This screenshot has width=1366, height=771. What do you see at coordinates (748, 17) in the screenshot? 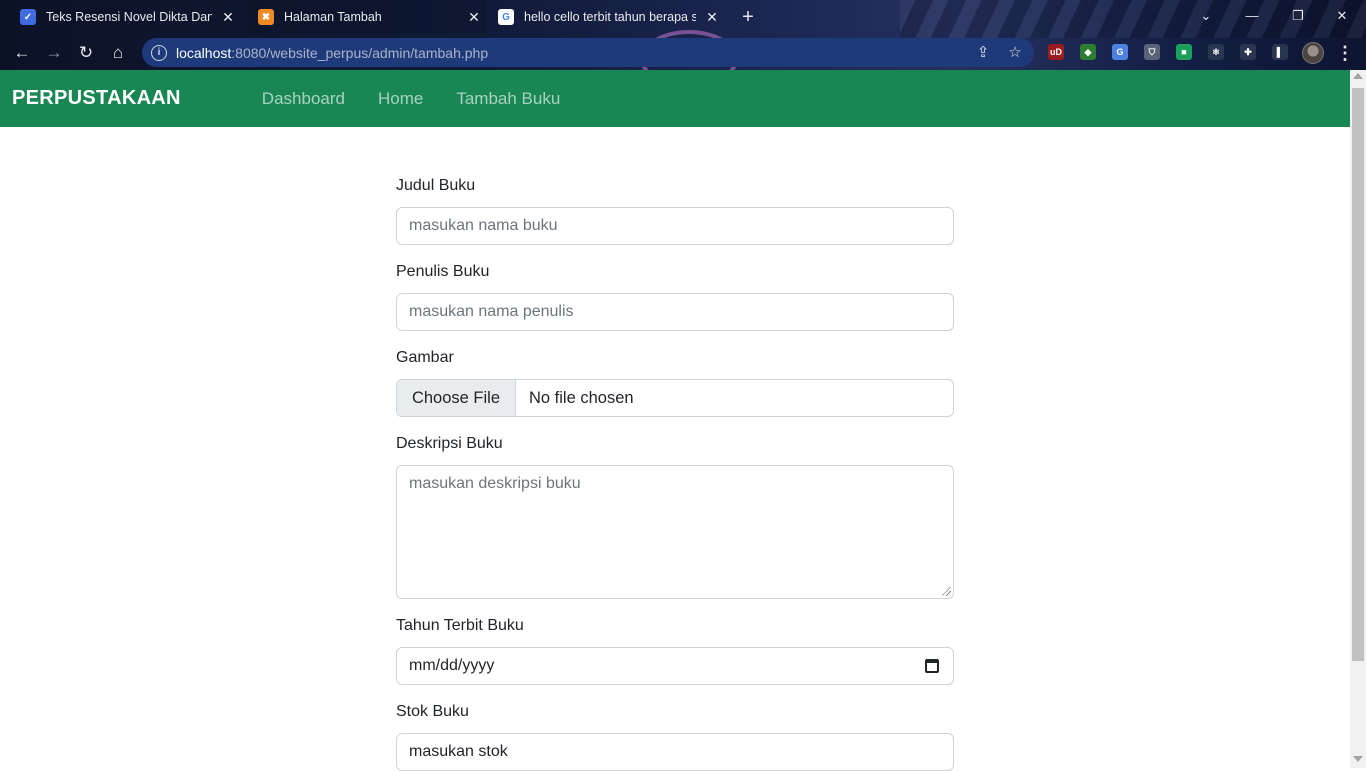
I see `new-tab-button: +` at bounding box center [748, 17].